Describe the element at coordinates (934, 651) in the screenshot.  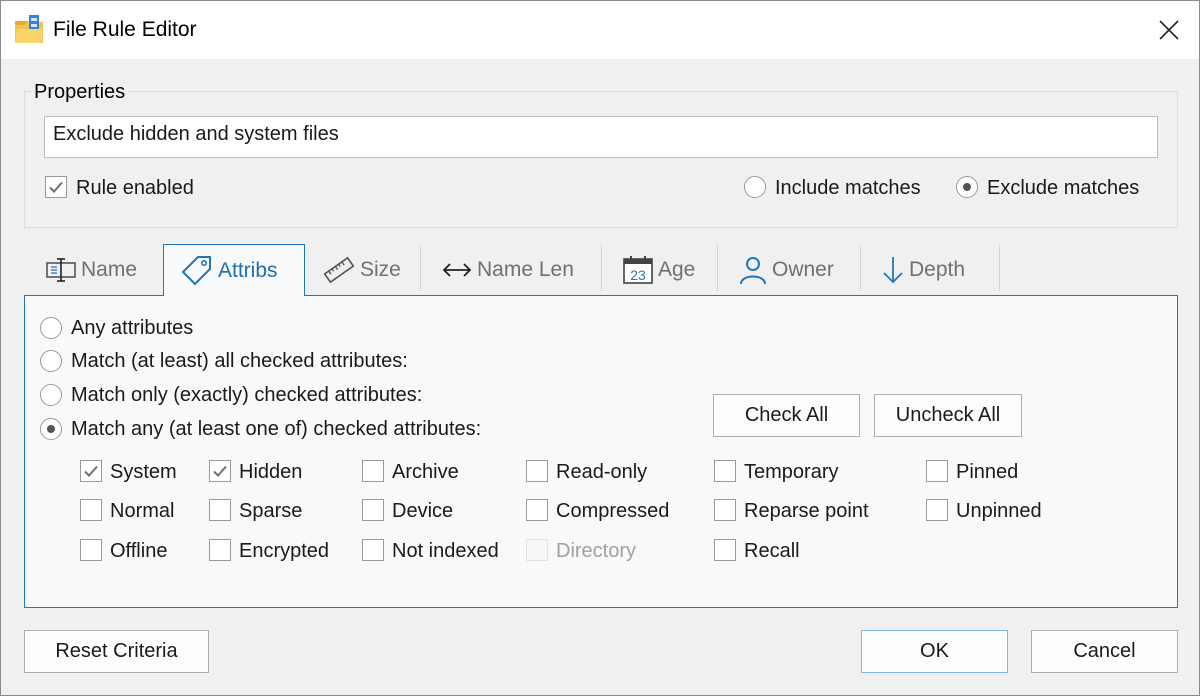
I see `ok-button: OK` at that location.